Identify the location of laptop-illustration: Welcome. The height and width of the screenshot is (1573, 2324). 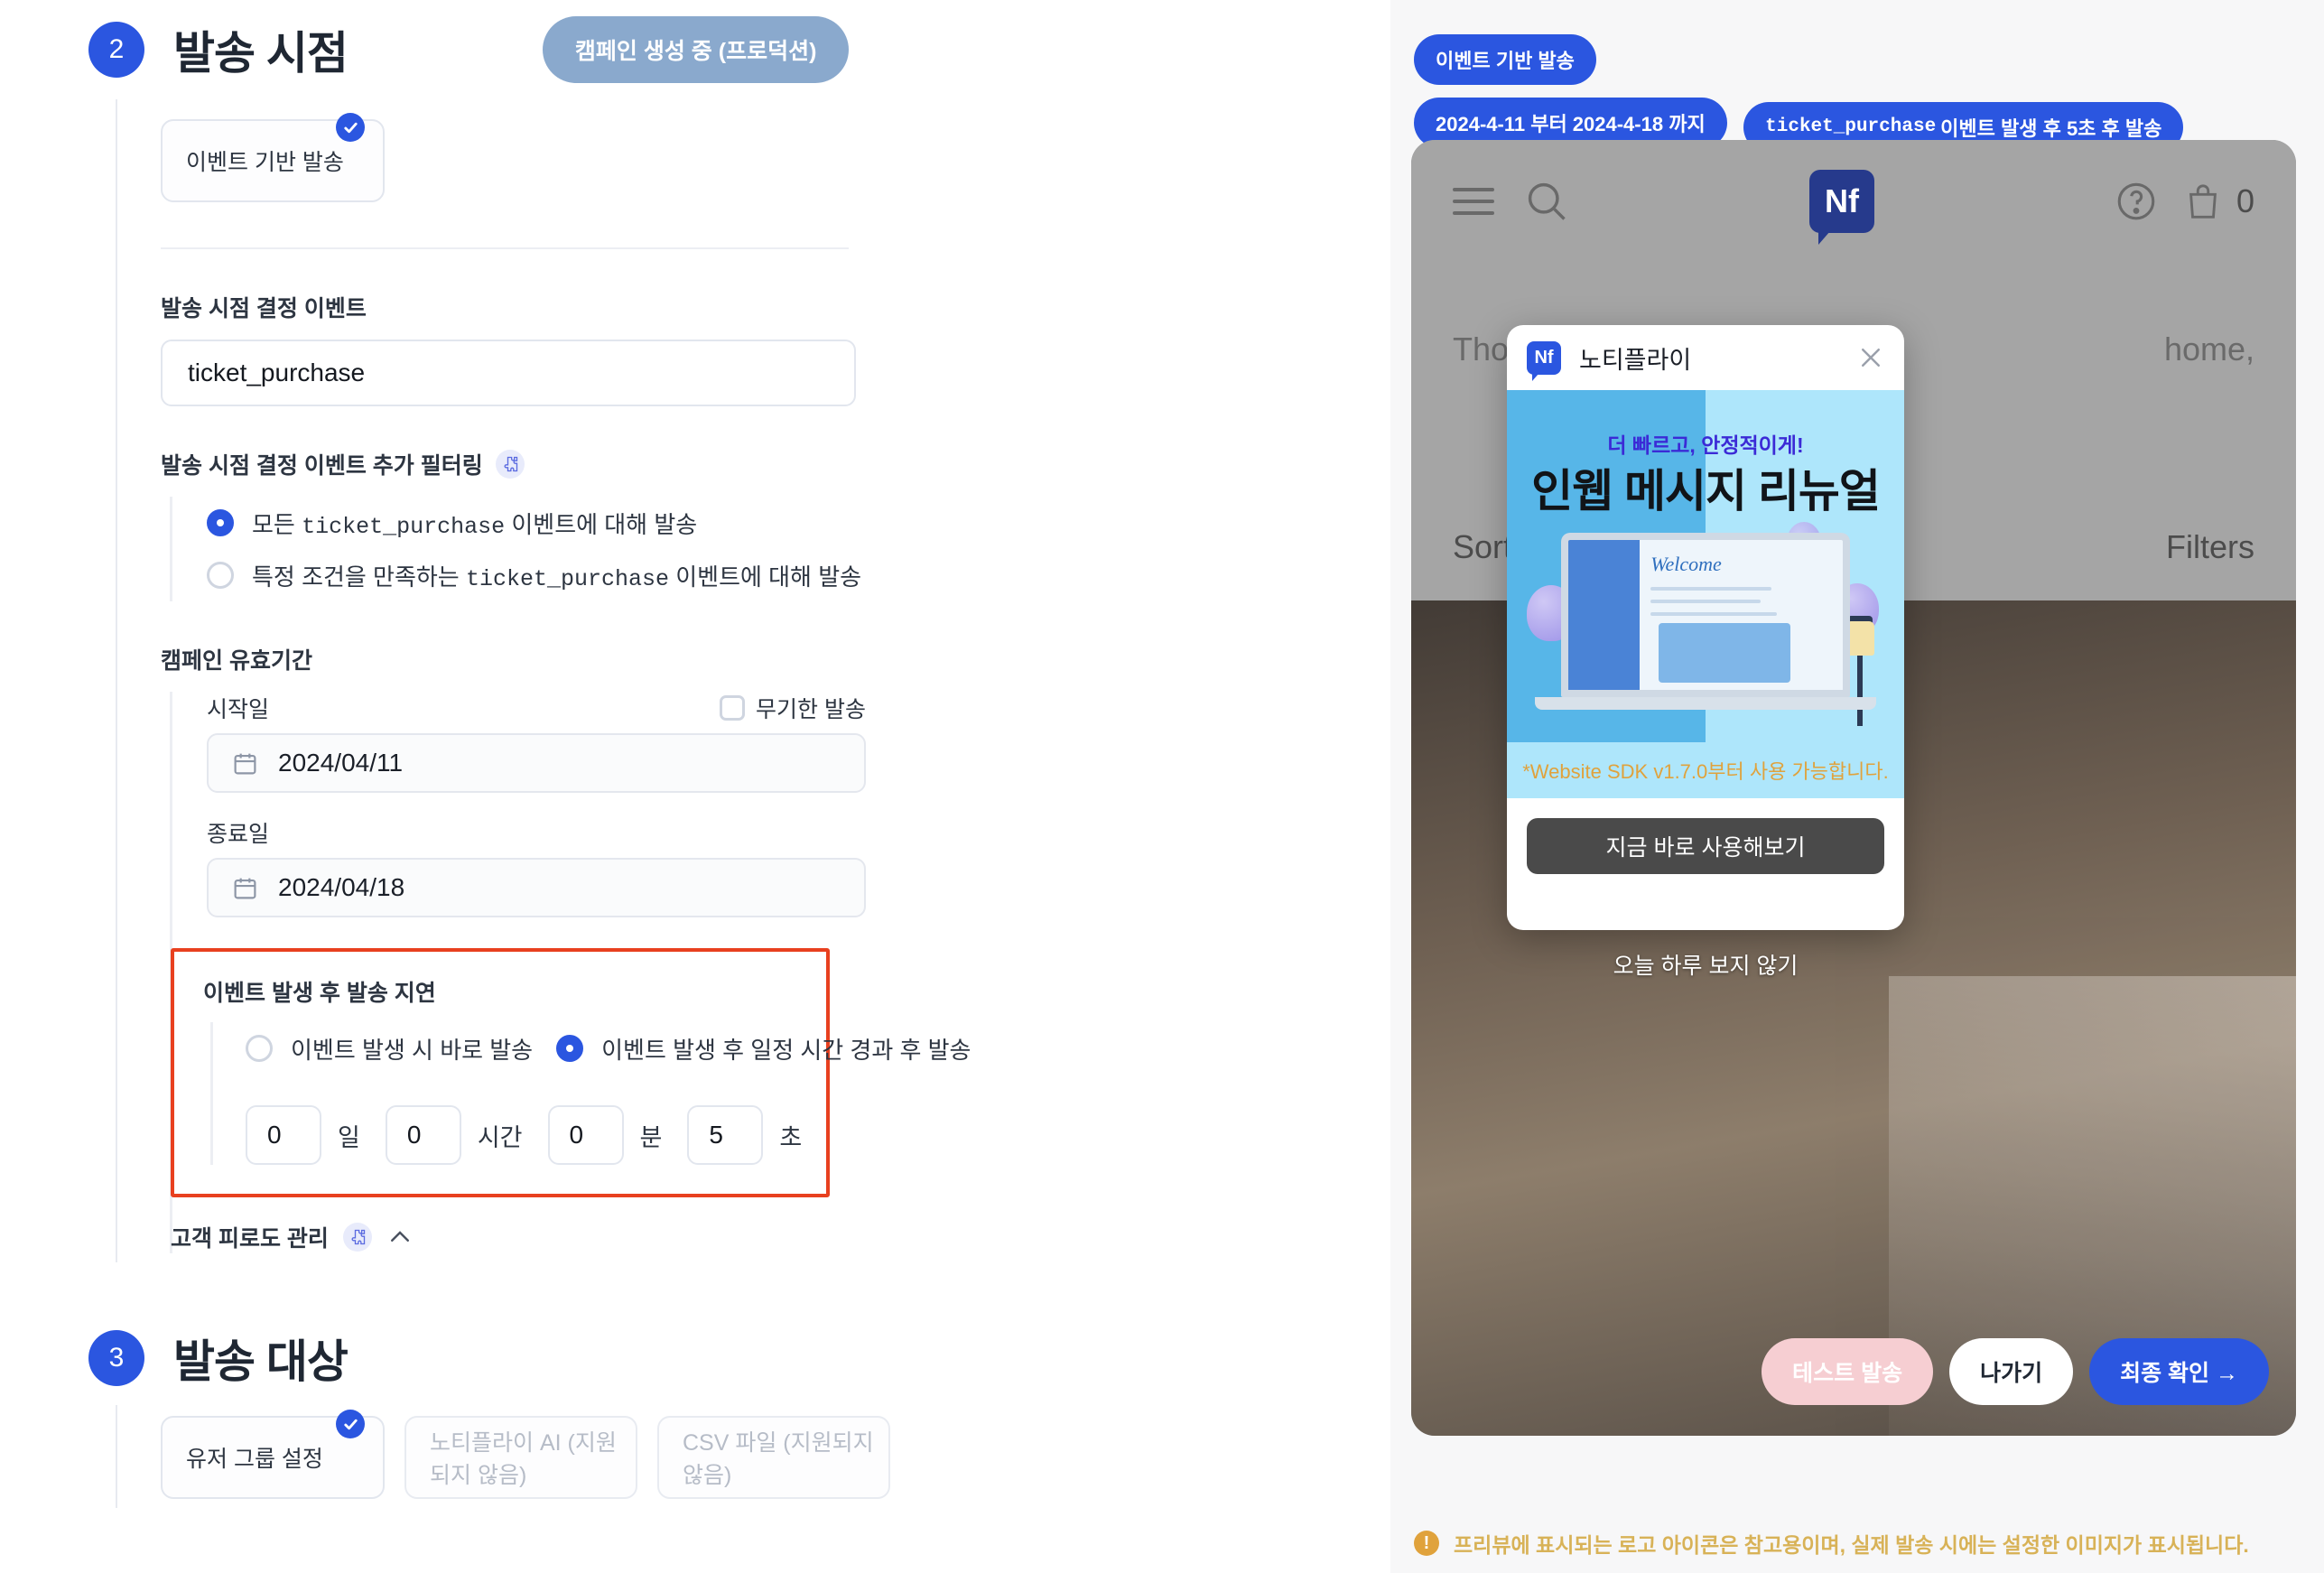
(1705, 622).